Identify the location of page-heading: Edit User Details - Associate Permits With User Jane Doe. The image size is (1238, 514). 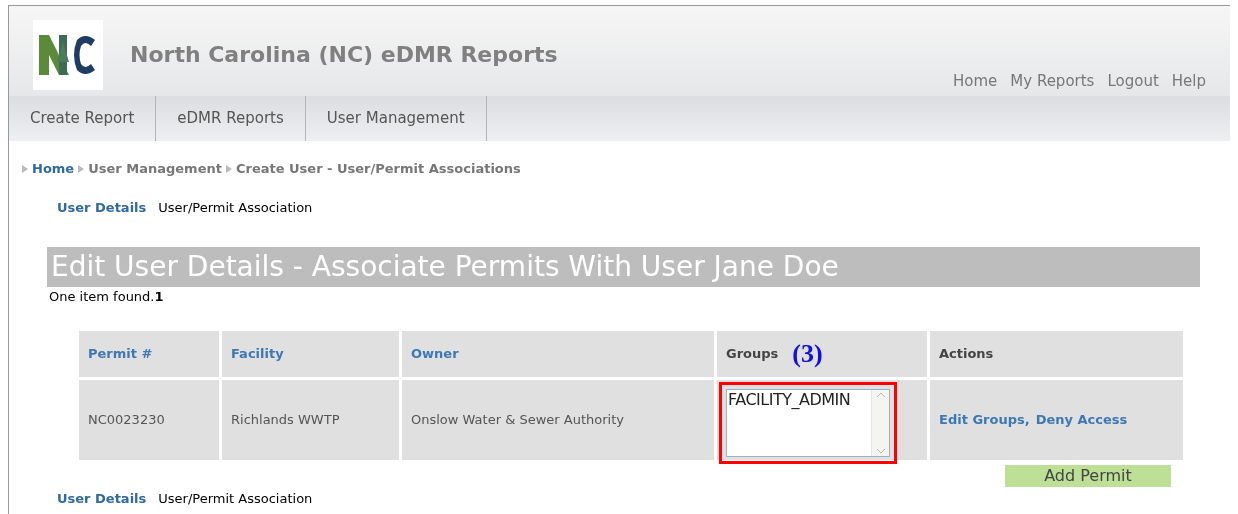
(445, 267).